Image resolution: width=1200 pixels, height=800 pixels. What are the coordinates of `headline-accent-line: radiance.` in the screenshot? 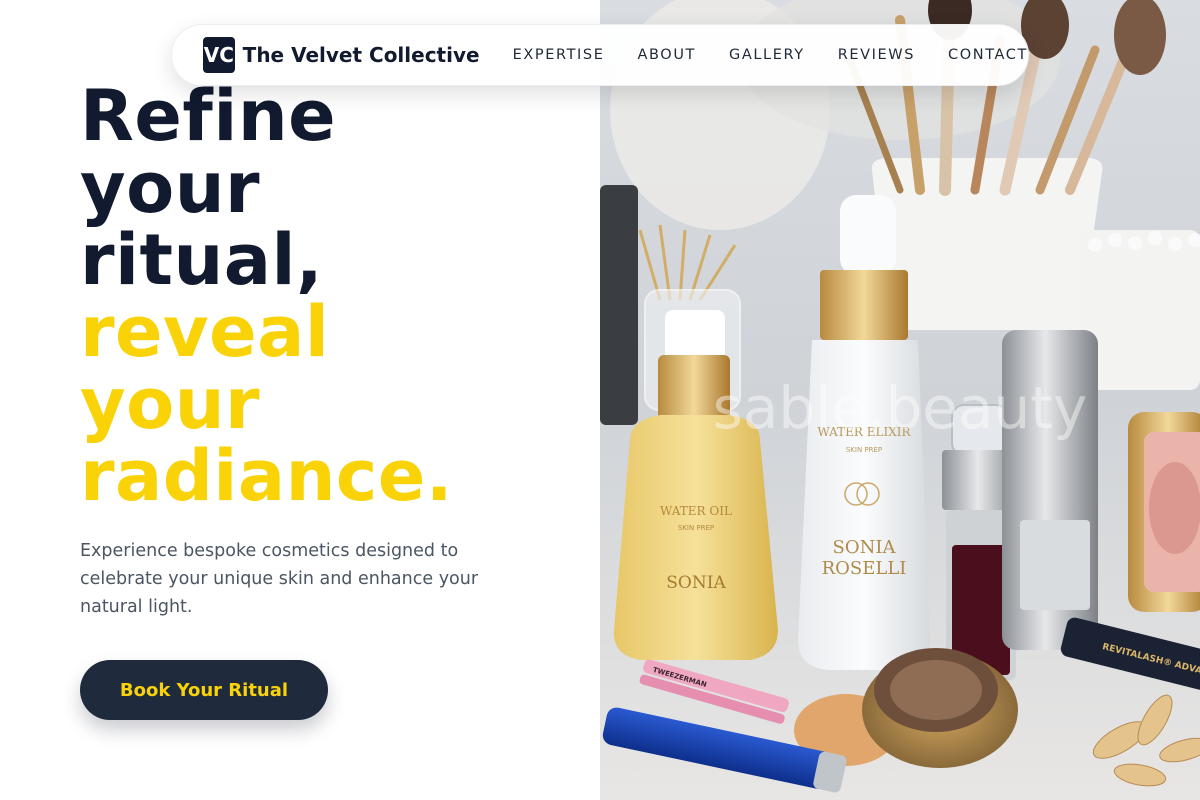 It's located at (266, 476).